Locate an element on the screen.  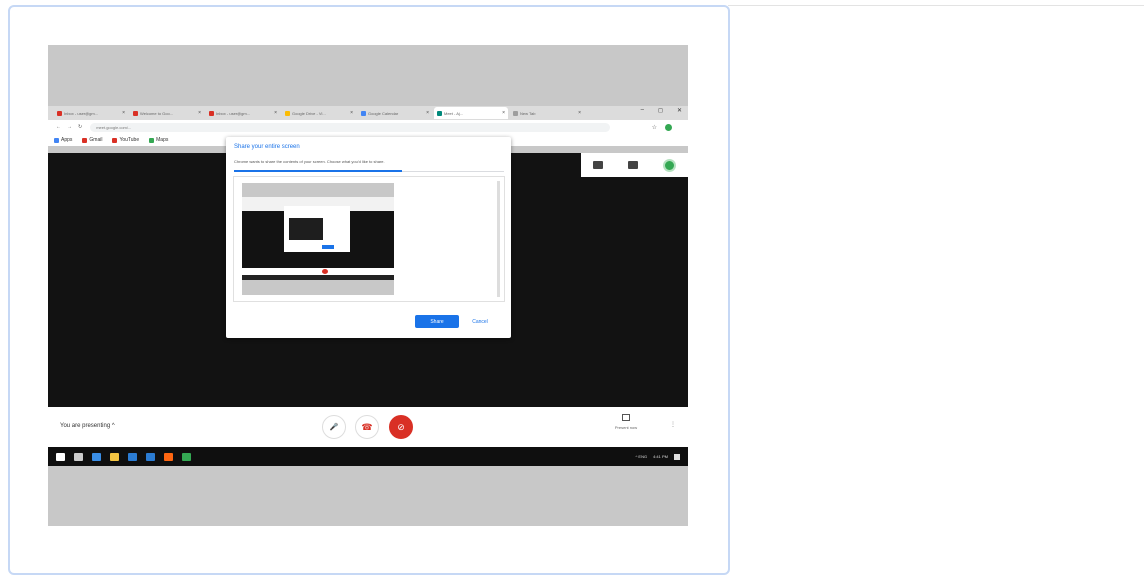
phone-icon: ☎ is located at coordinates (367, 426).